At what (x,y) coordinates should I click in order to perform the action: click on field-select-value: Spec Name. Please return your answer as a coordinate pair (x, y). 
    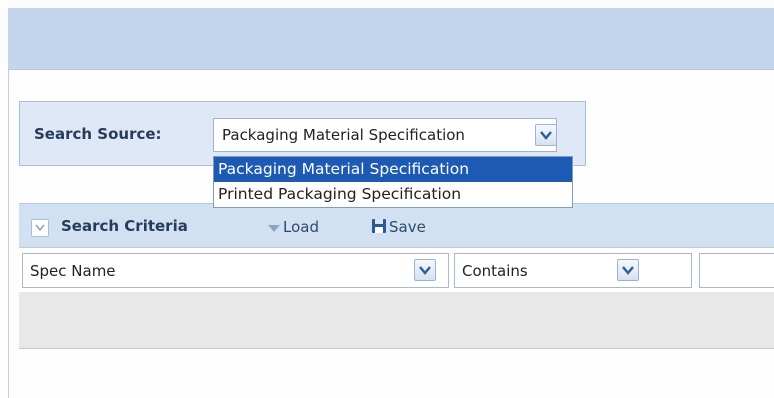
    Looking at the image, I should click on (73, 271).